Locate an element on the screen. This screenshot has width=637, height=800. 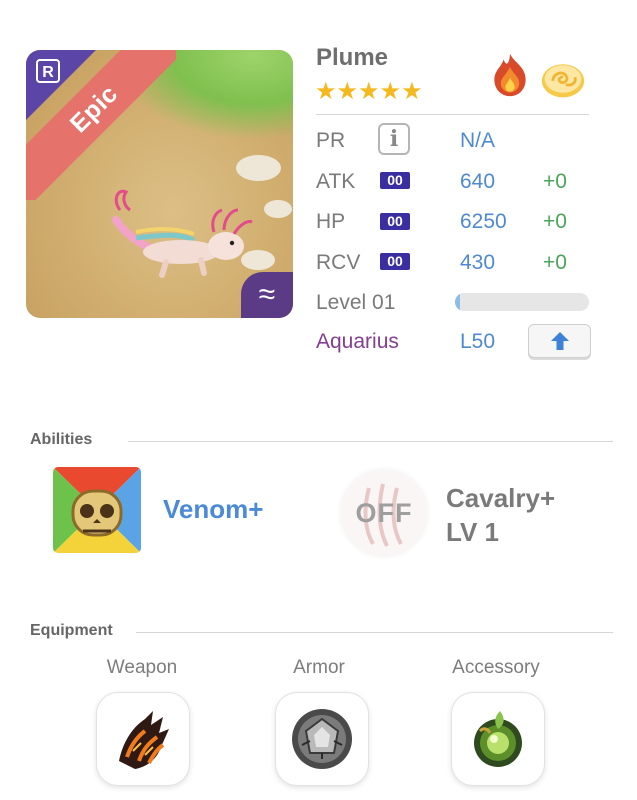
habitat-water-badge: ≈ is located at coordinates (267, 295).